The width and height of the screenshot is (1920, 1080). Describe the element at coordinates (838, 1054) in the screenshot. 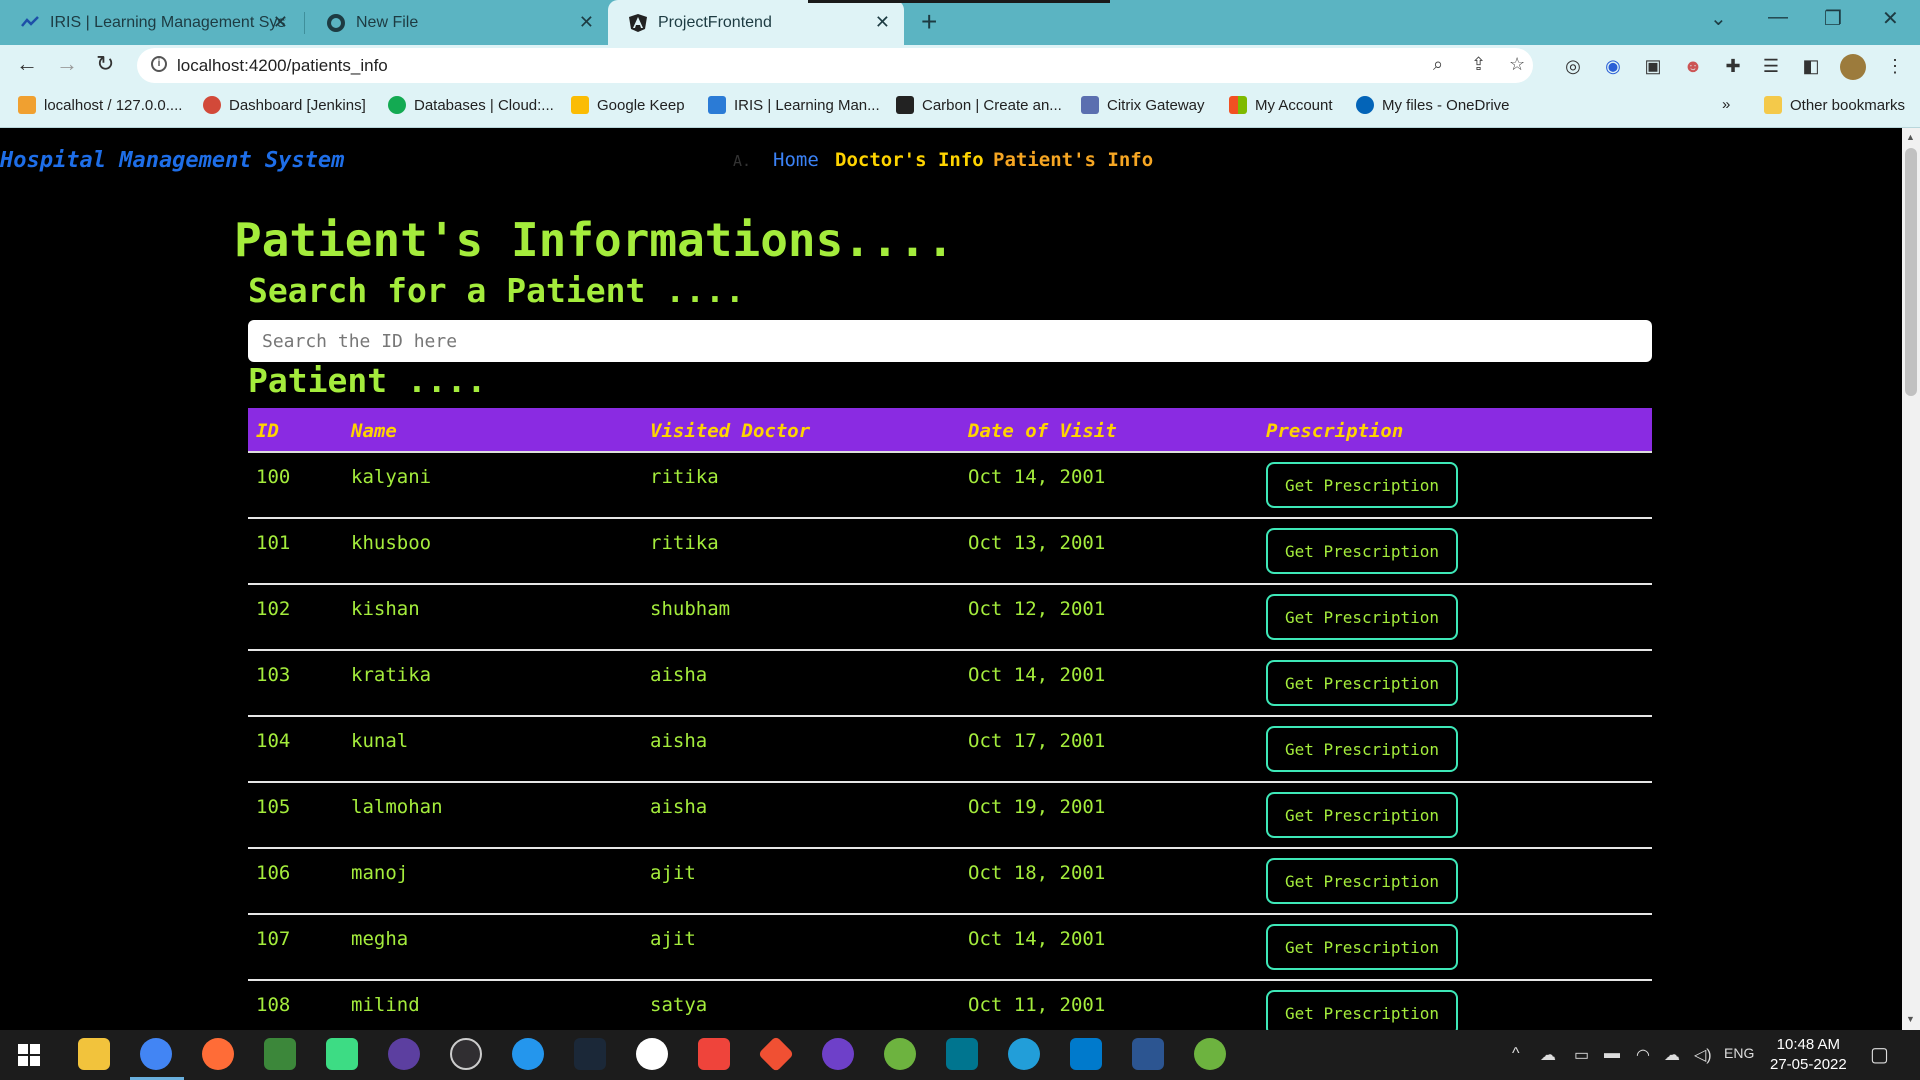

I see `github-desktop-icon` at that location.